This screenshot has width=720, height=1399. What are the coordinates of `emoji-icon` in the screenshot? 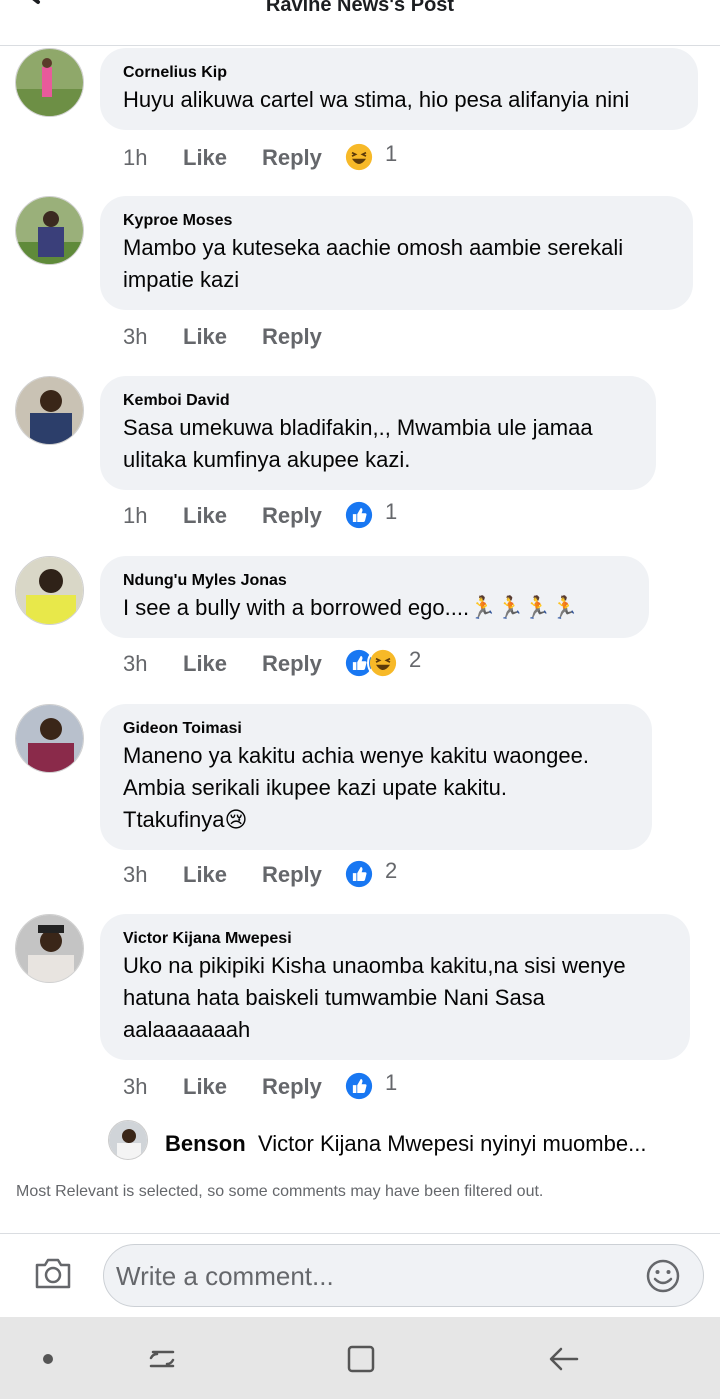 It's located at (663, 1276).